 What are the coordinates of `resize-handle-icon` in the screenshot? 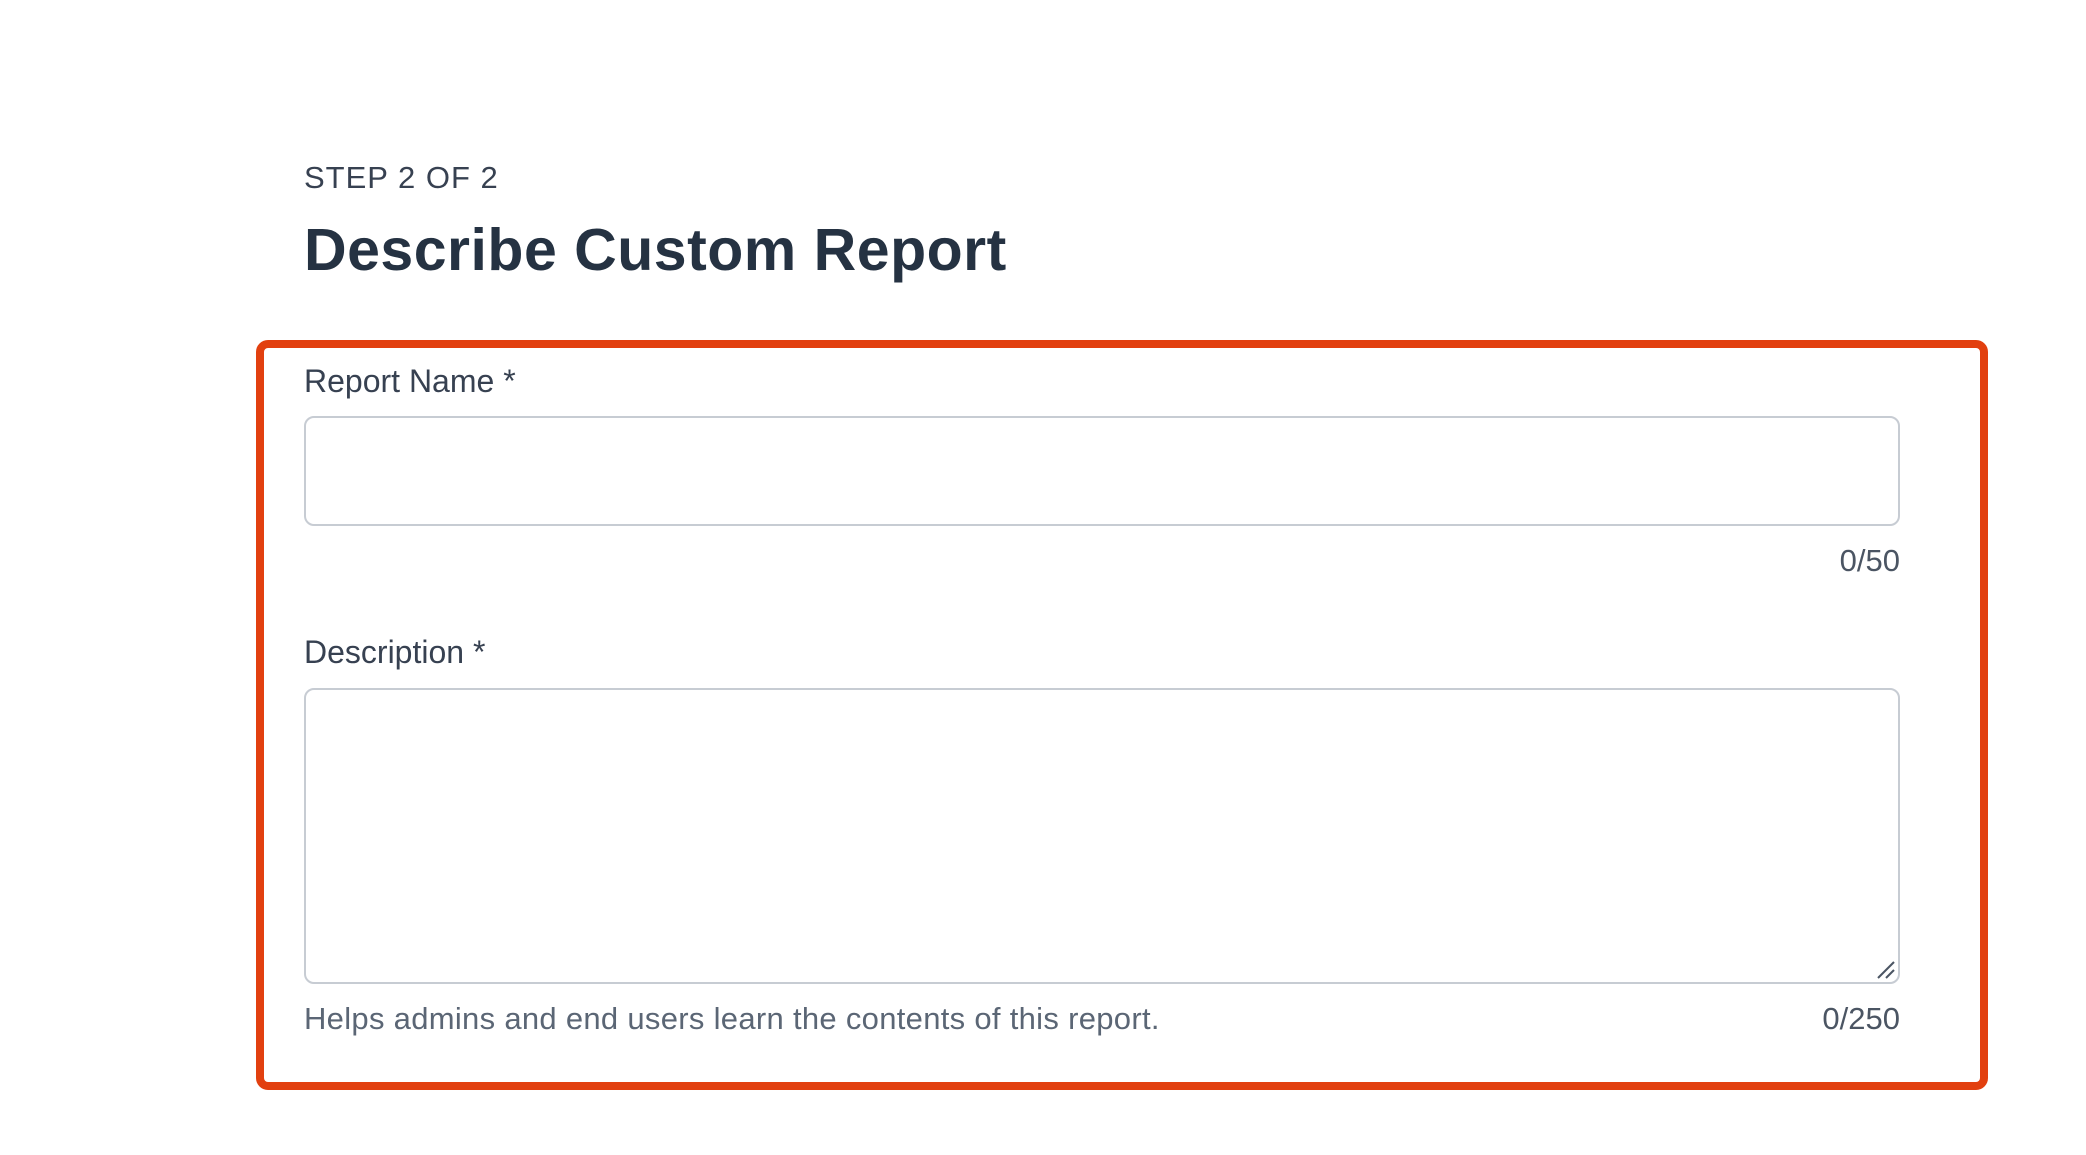 It's located at (1885, 969).